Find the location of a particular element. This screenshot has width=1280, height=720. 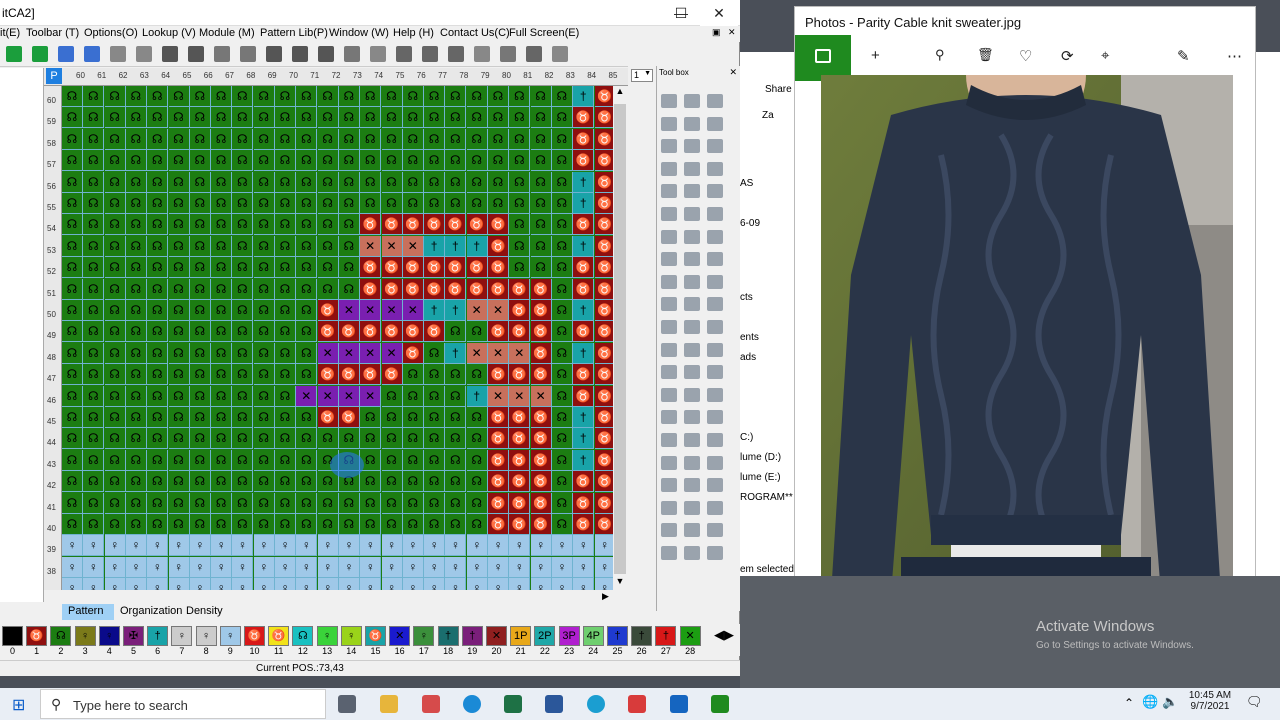

palette-stitch-swatch: ♀ is located at coordinates (182, 636).